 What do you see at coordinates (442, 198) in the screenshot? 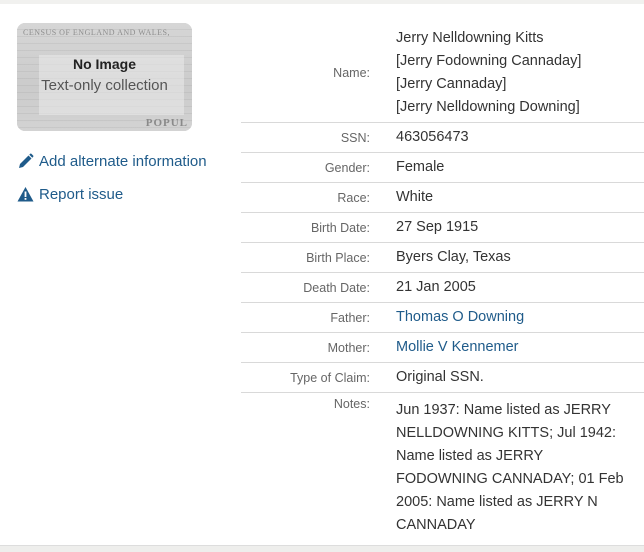
I see `race-row: Race: White` at bounding box center [442, 198].